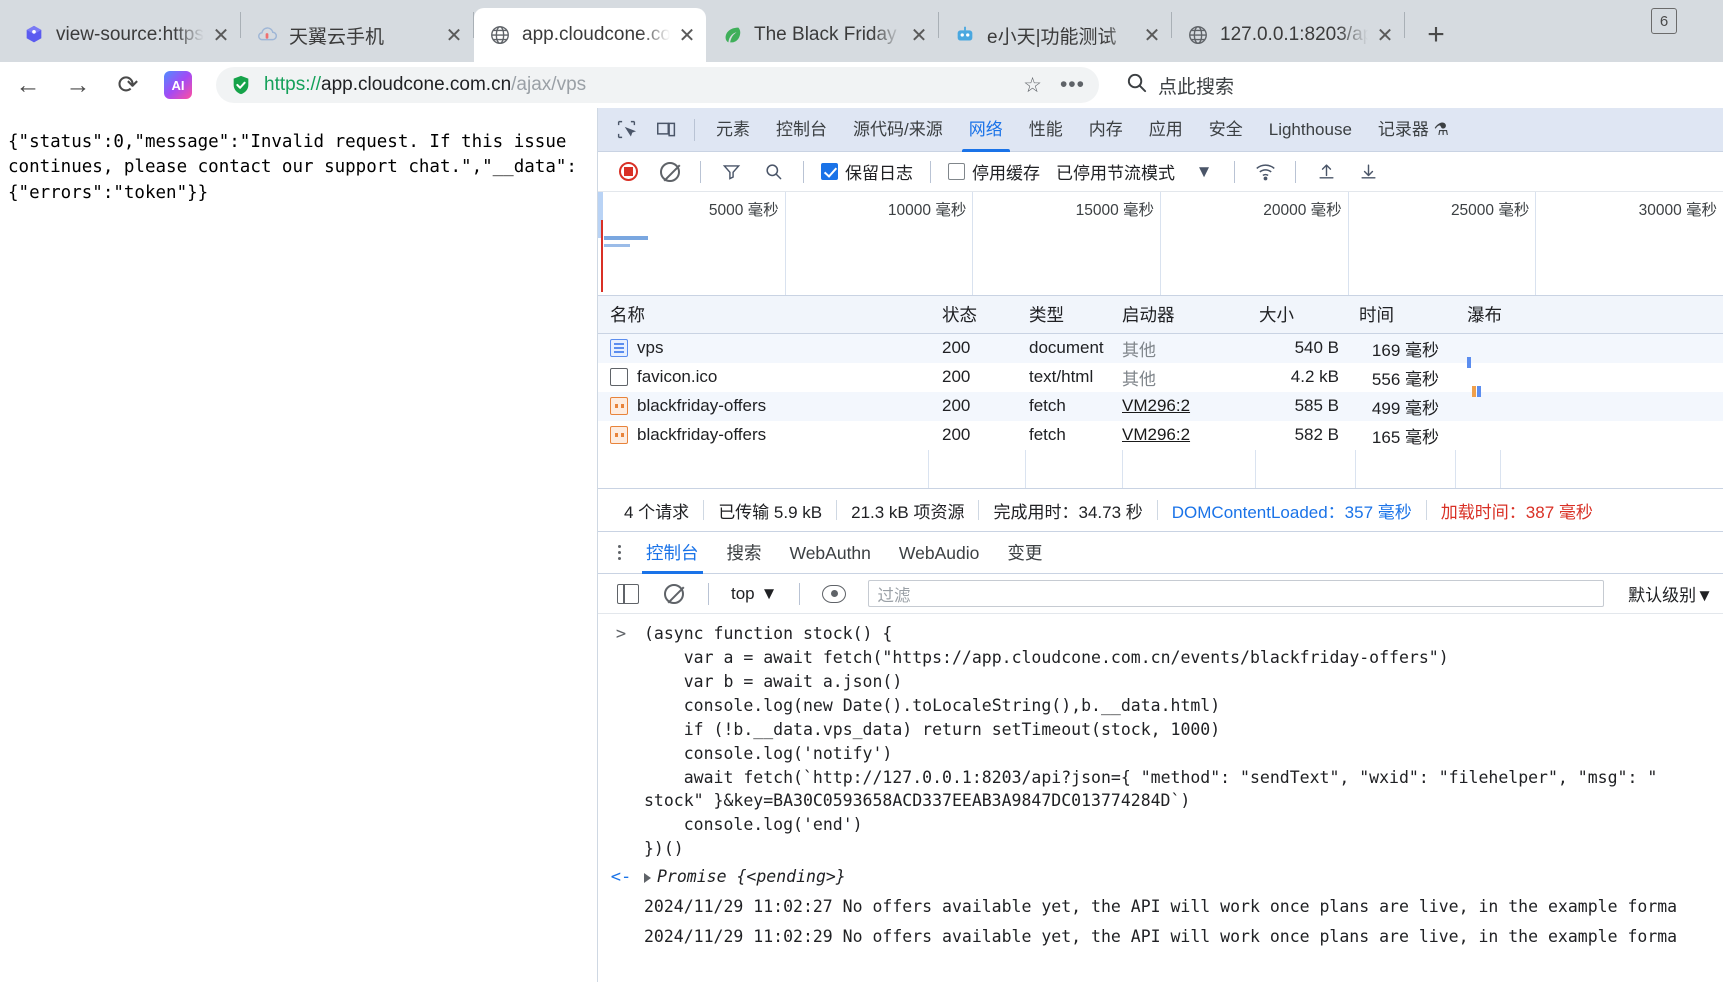 The image size is (1723, 982). Describe the element at coordinates (1139, 379) in the screenshot. I see `request-initiator: 其他` at that location.